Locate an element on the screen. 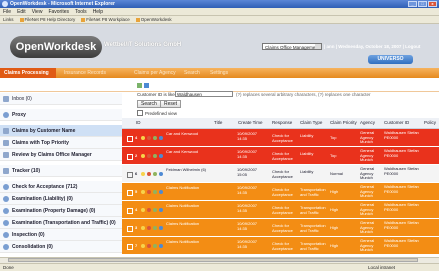 The image size is (439, 272). col-claim-priority: Claim Priority is located at coordinates (343, 123).